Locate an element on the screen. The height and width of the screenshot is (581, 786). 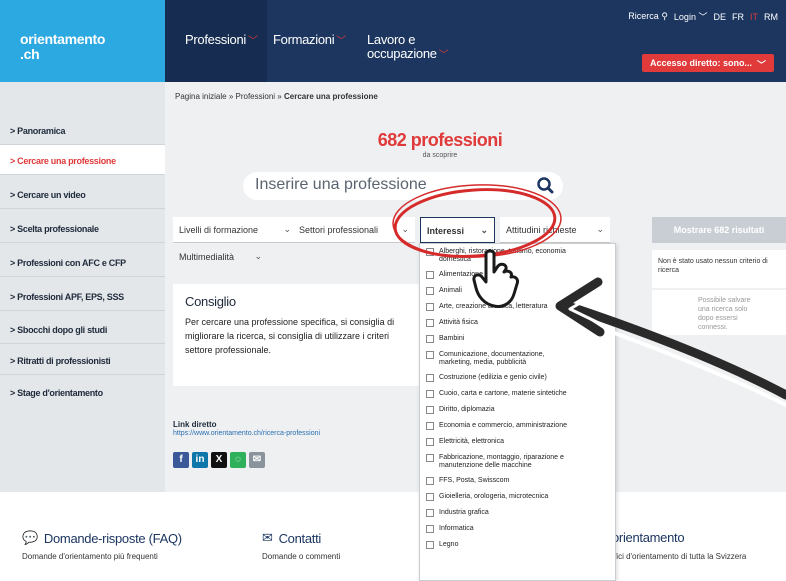
item-label-2: manutenzione delle macchine is located at coordinates (485, 465).